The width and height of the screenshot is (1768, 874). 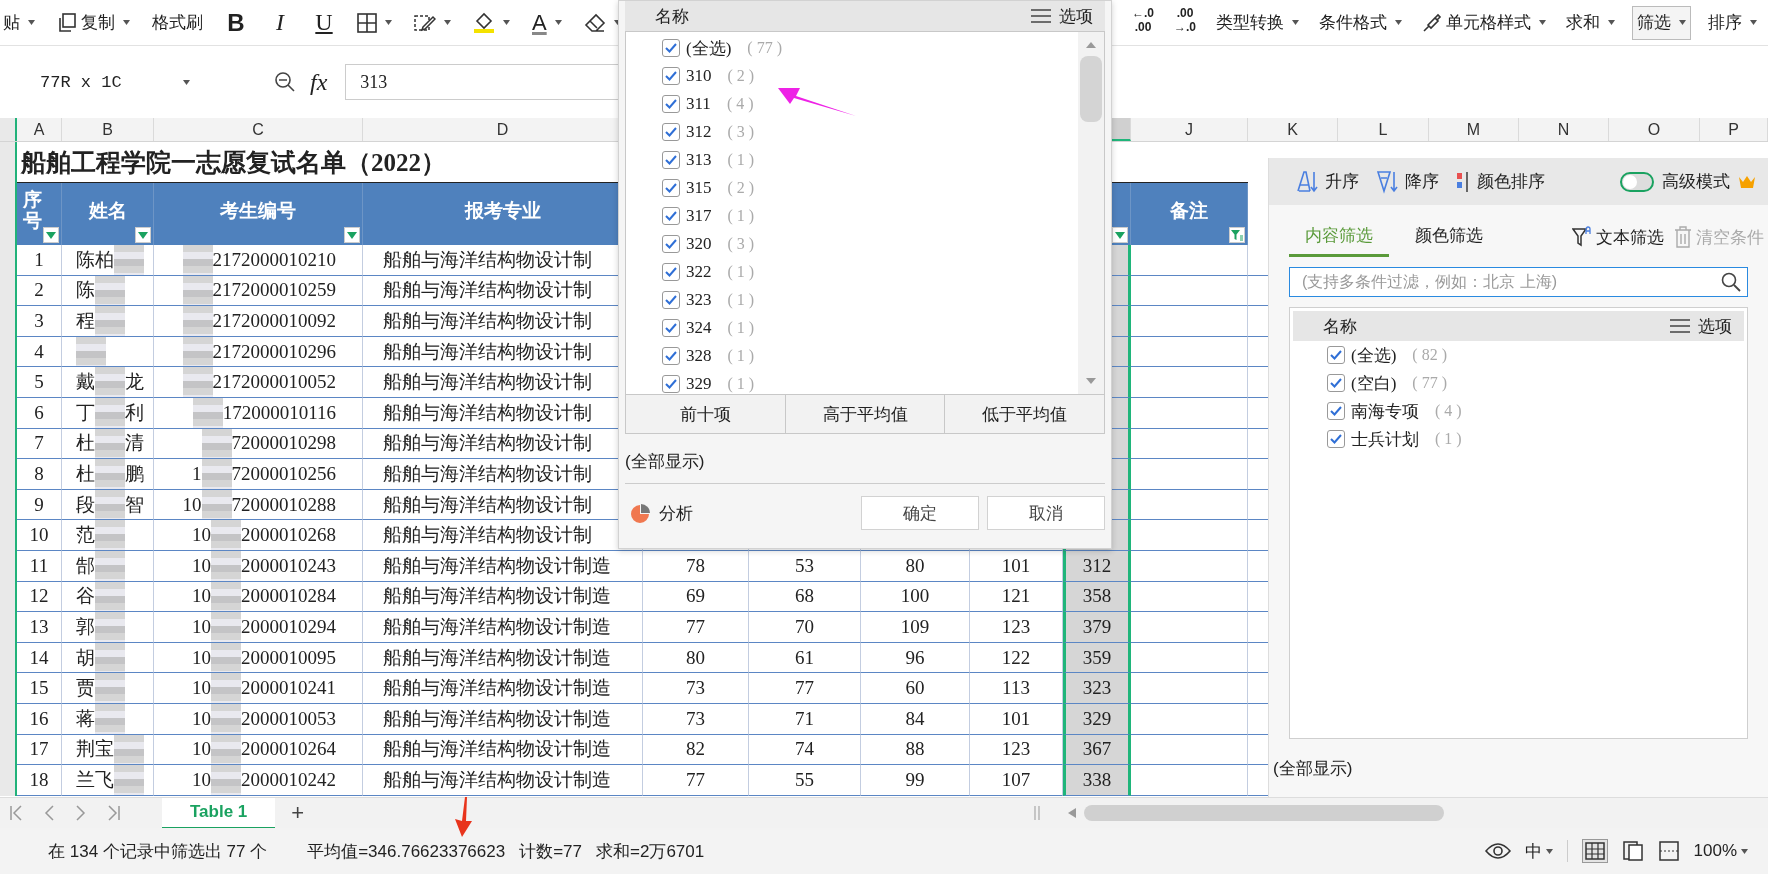 I want to click on eye-icon, so click(x=1497, y=851).